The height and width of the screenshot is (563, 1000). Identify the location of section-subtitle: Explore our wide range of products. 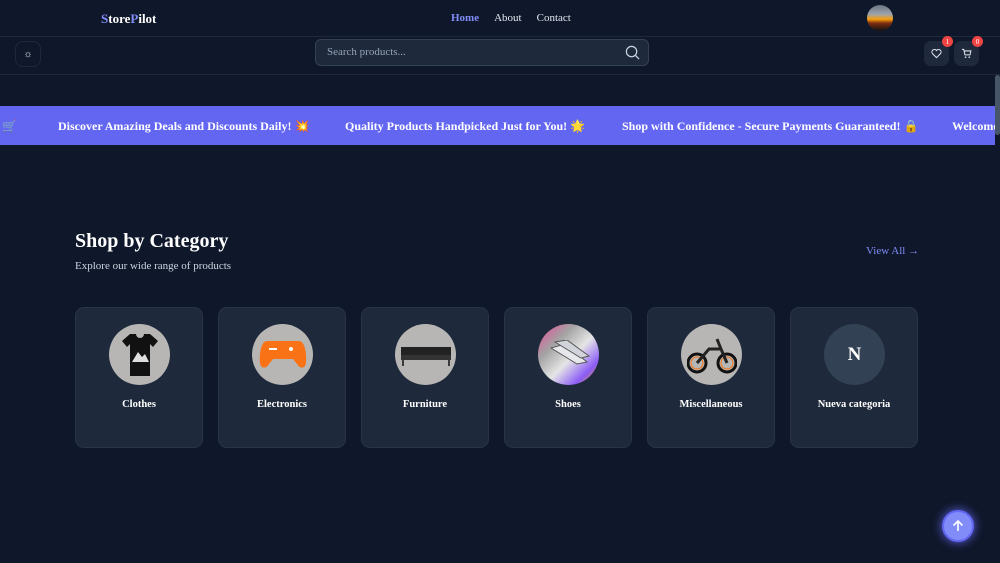
(153, 266).